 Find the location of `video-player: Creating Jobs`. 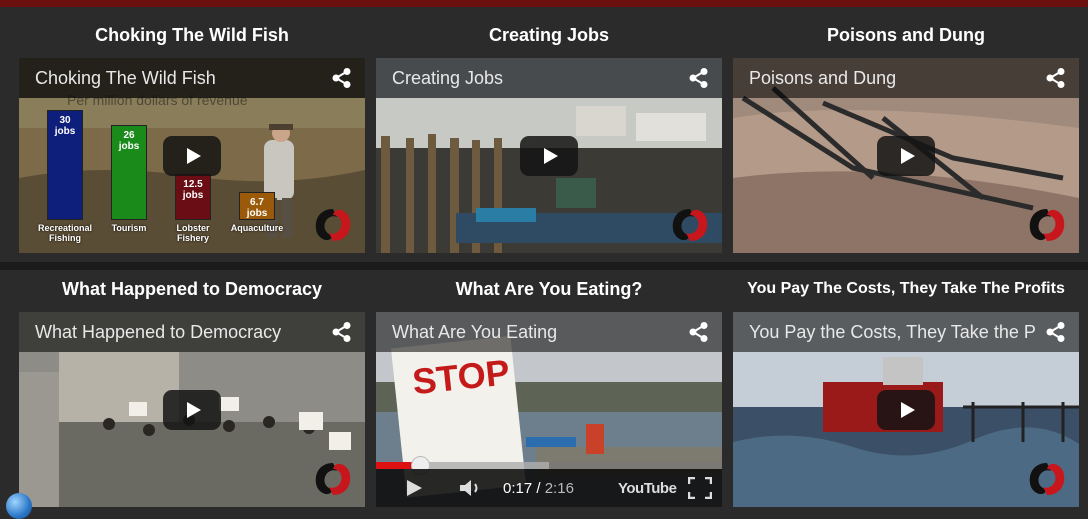

video-player: Creating Jobs is located at coordinates (549, 155).